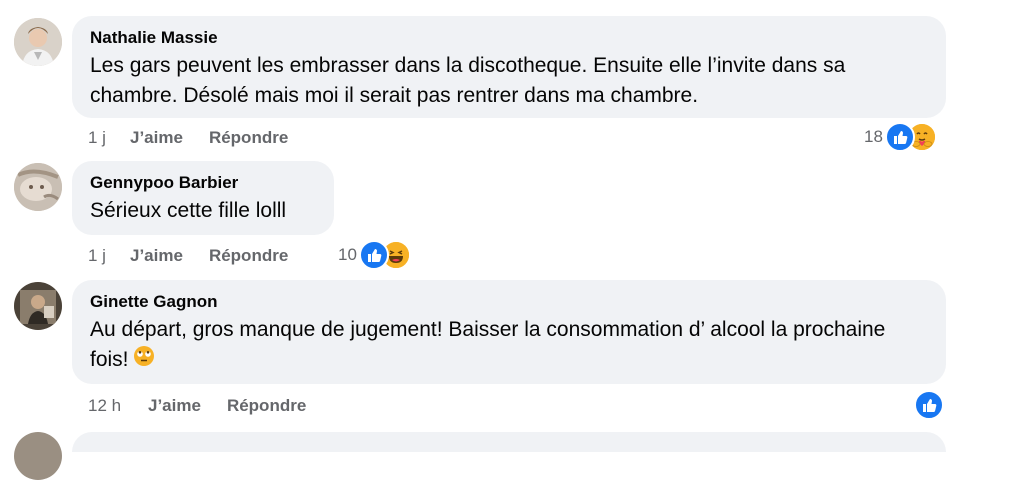 The image size is (1010, 480). Describe the element at coordinates (203, 183) in the screenshot. I see `comment-author: Gennypoo Barbier` at that location.